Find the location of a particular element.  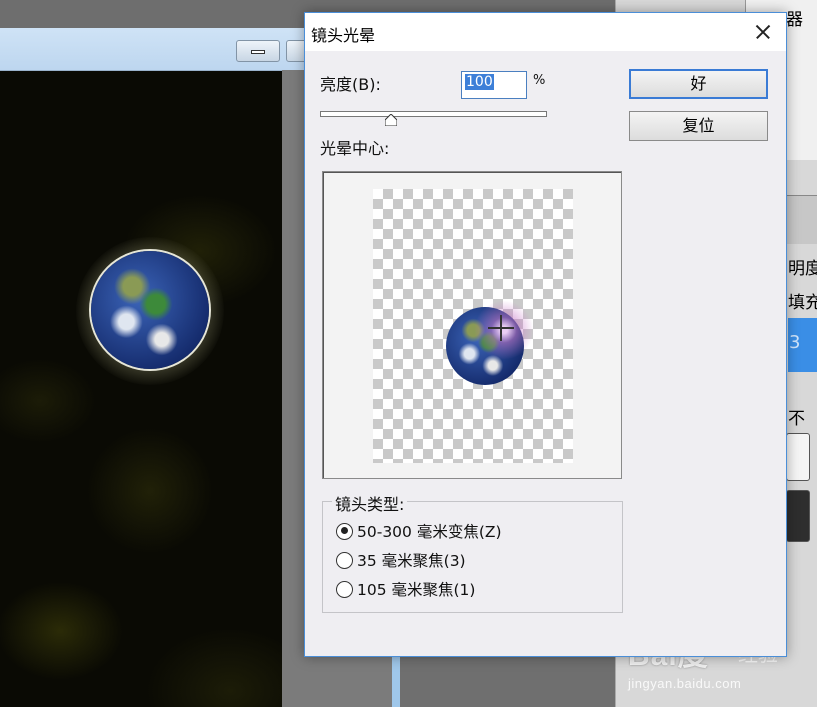

panel-label-lock: 不 is located at coordinates (796, 419).